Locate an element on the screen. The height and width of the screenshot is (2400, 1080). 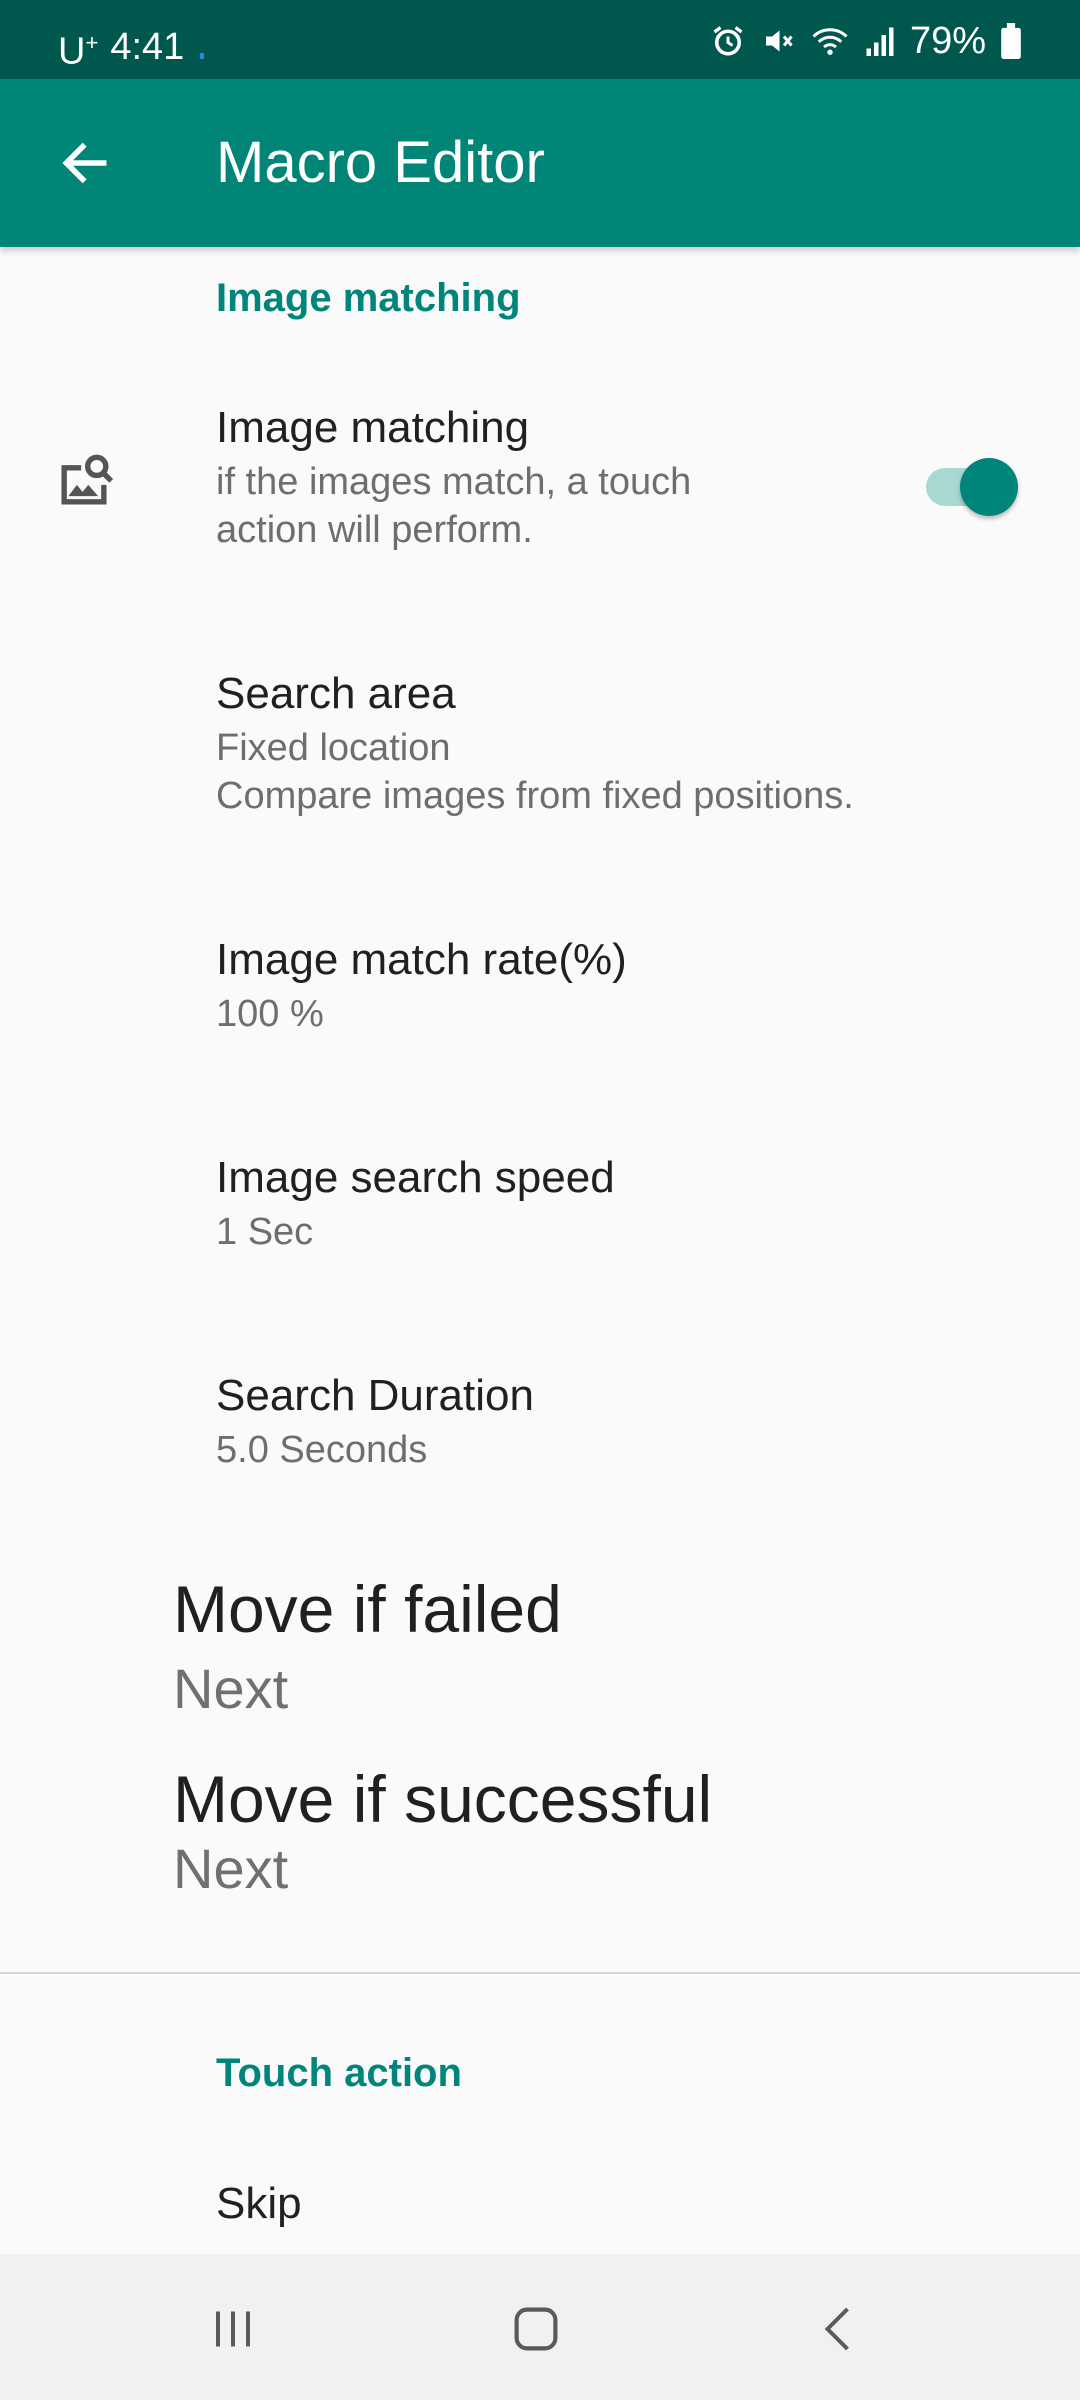
section-divider is located at coordinates (540, 1973).